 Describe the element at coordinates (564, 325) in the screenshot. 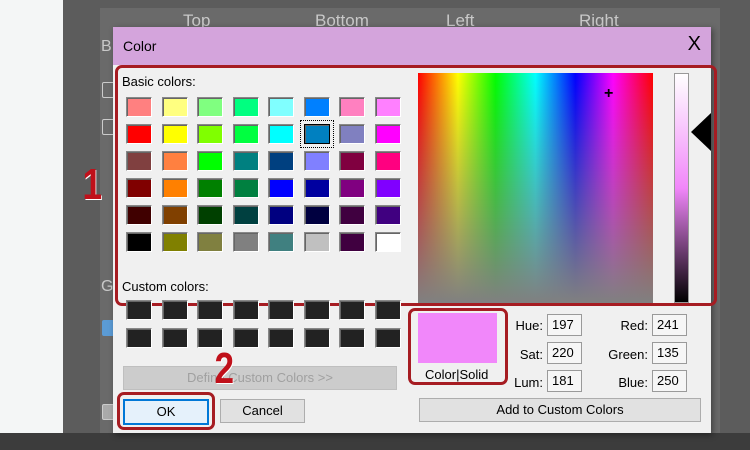

I see `hue-input: 197` at that location.